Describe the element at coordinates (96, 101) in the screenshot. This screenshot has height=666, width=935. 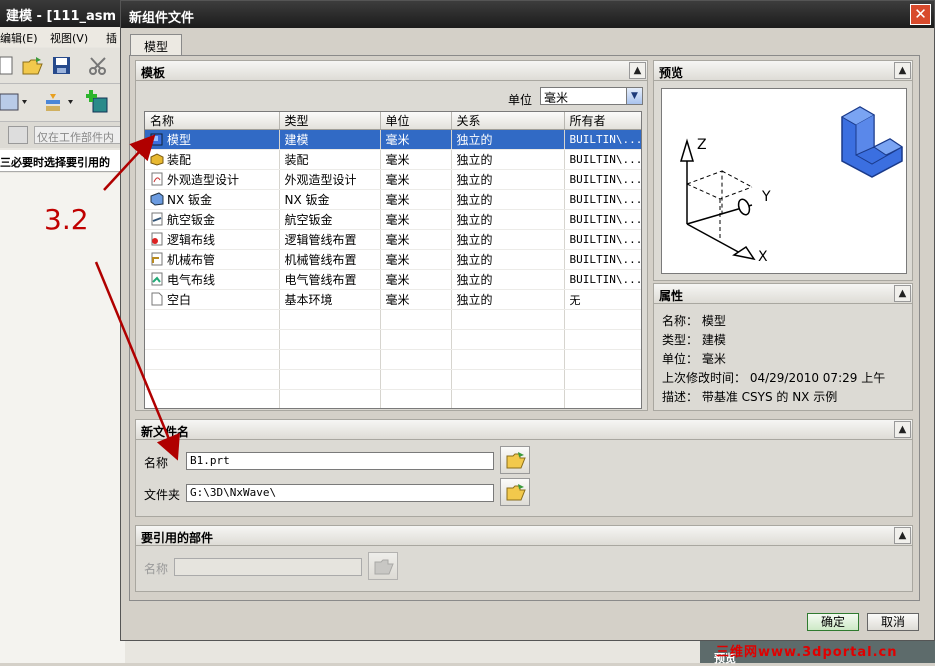
I see `new-component-icon` at that location.